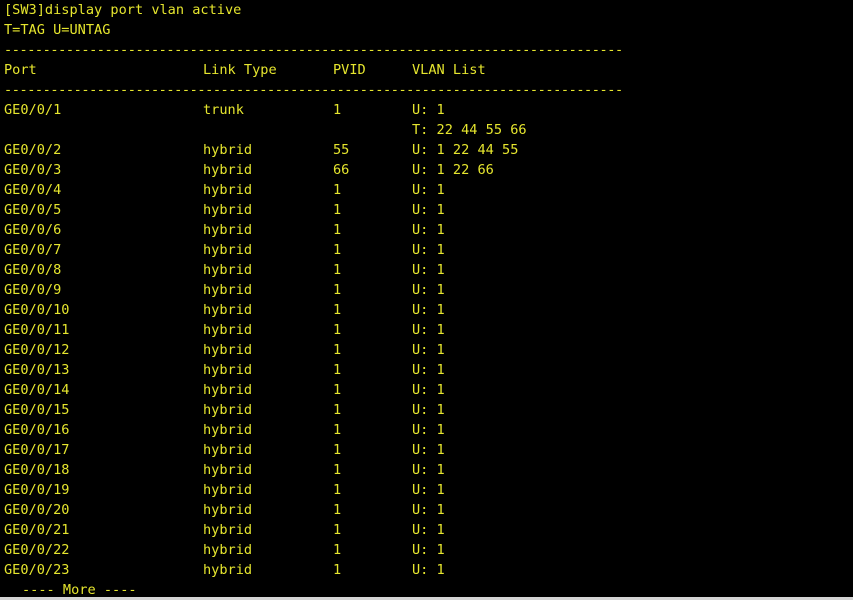  I want to click on more-line: ---- More ----, so click(426, 588).